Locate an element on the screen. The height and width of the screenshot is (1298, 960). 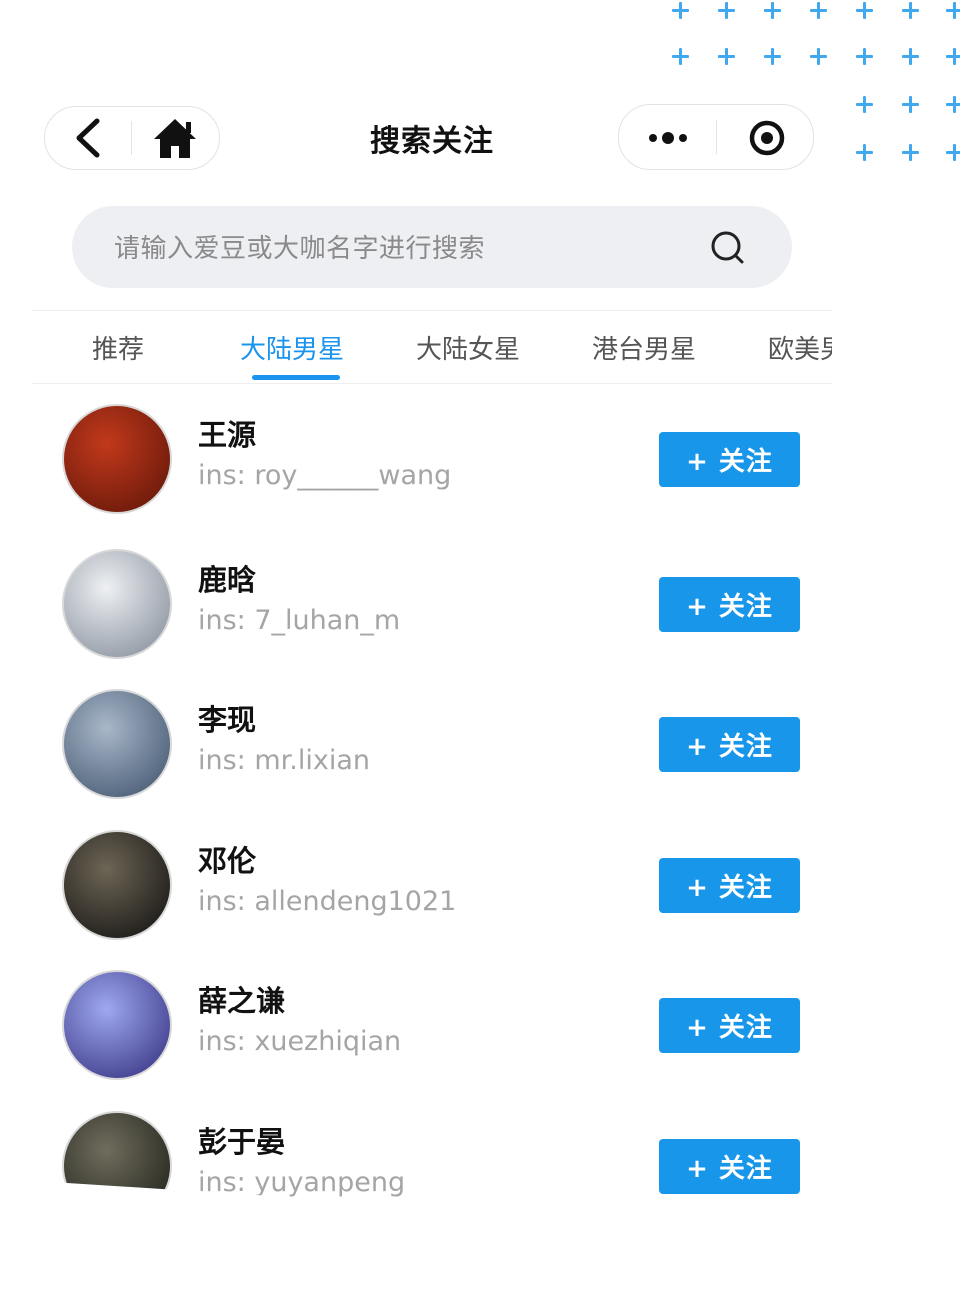
ins-handle: ins: mr.lixian is located at coordinates (284, 760).